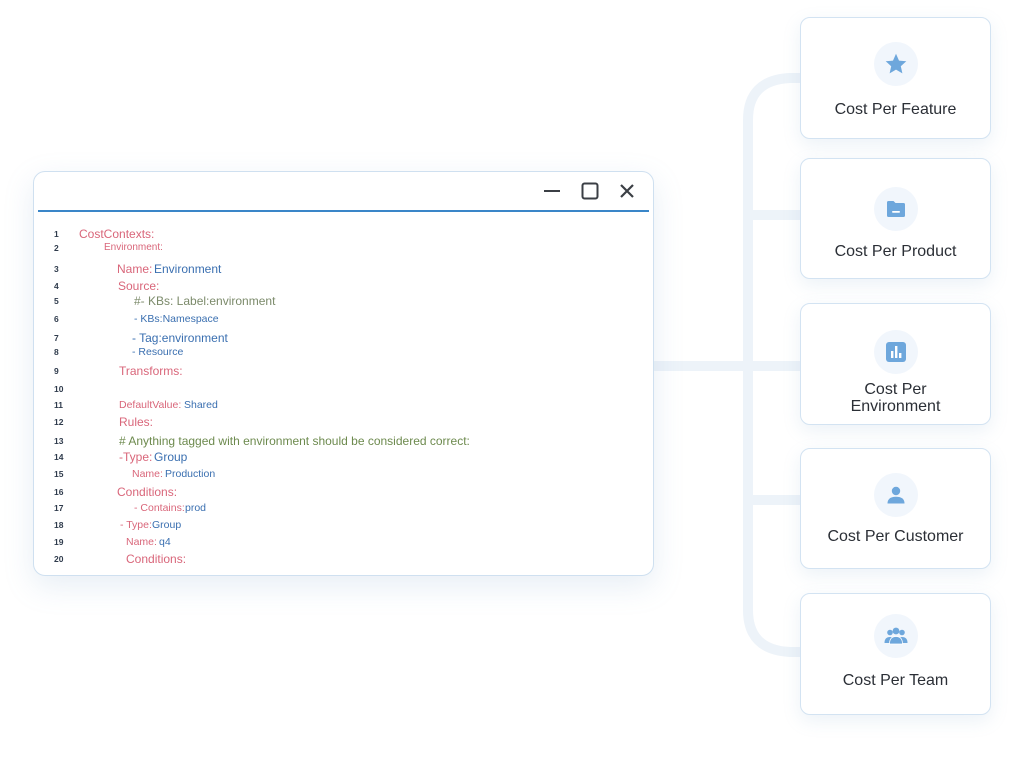 This screenshot has width=1024, height=767. I want to click on code-comment: #- KBs: Label:environment, so click(205, 301).